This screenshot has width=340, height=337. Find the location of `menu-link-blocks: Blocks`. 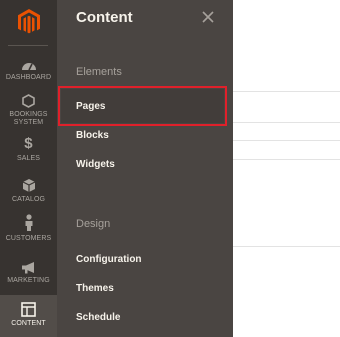

menu-link-blocks: Blocks is located at coordinates (92, 135).